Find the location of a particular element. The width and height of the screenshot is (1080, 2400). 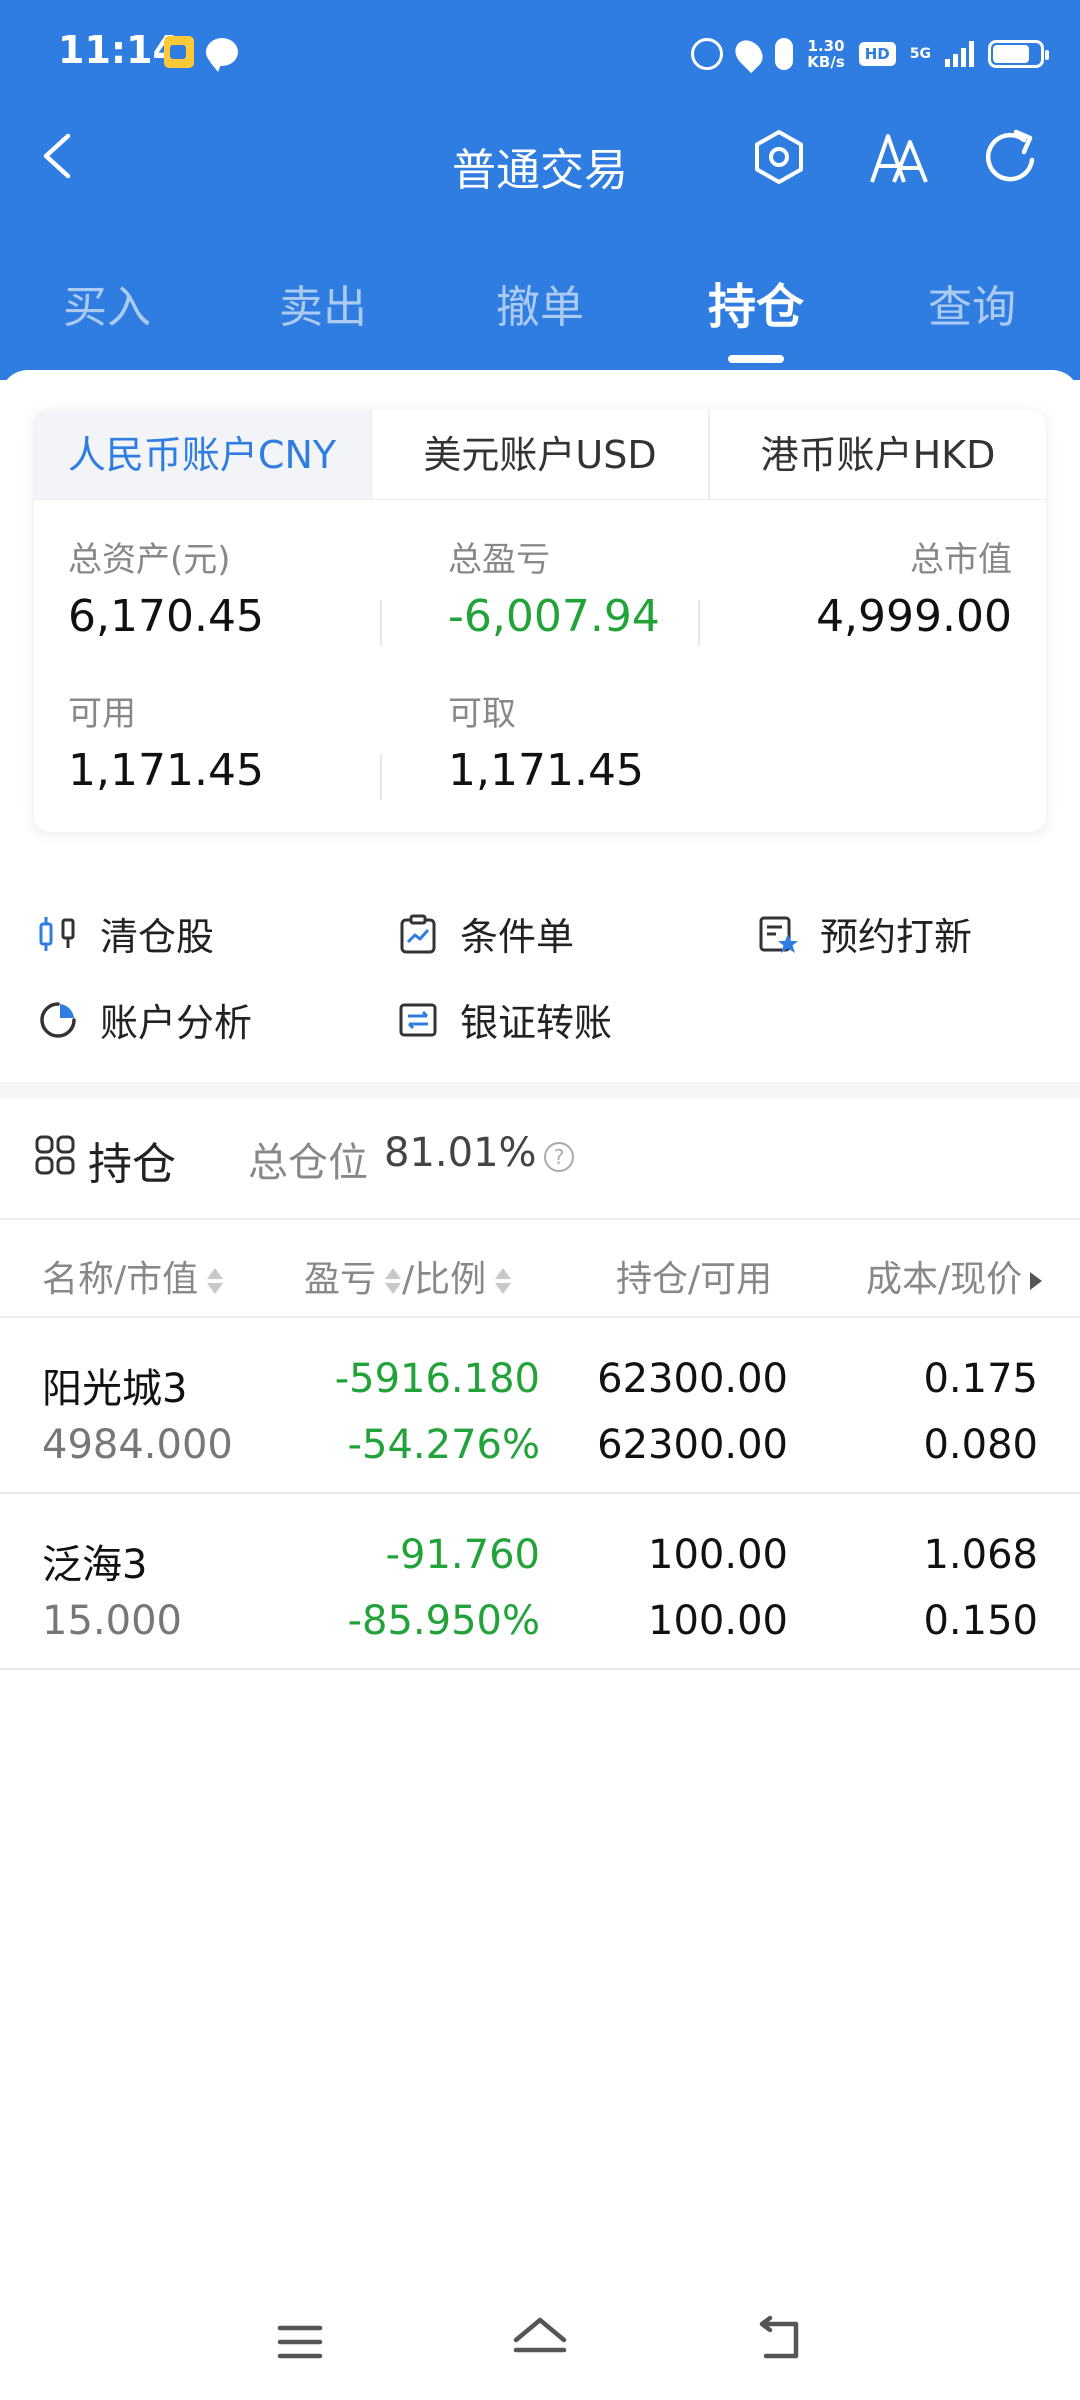

transfer-icon is located at coordinates (418, 1019).